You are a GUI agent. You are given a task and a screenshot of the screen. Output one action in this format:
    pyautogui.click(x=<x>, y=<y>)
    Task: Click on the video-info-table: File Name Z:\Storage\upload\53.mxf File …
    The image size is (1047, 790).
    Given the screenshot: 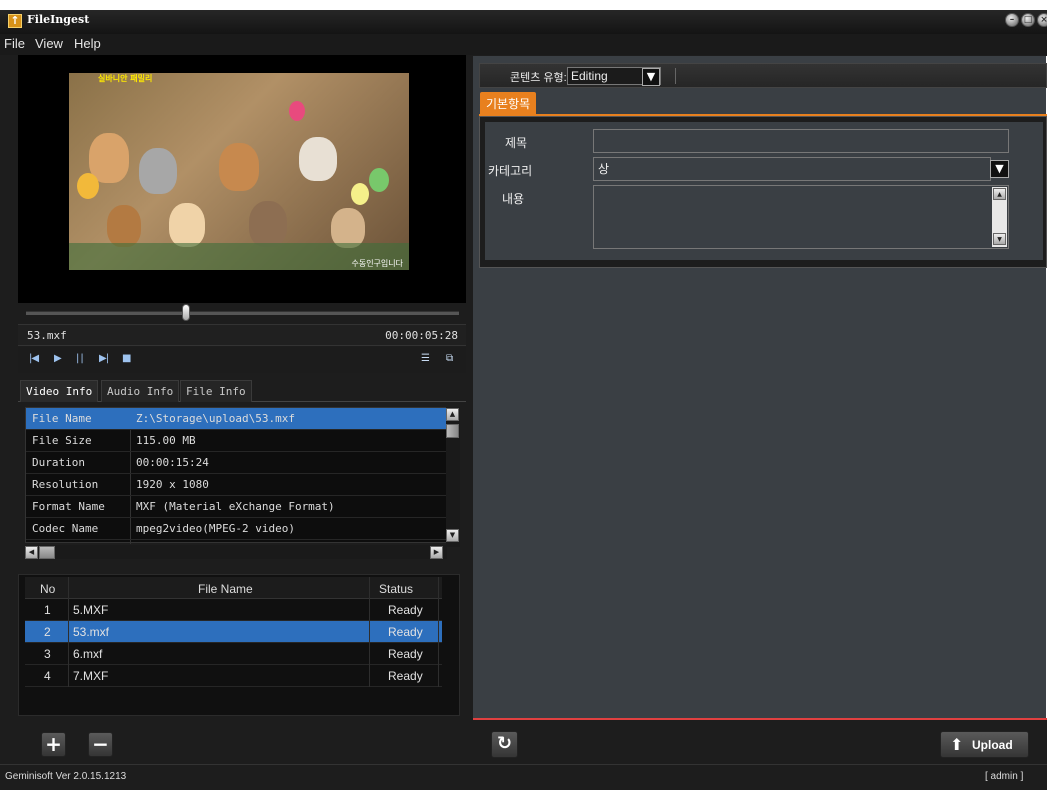 What is the action you would take?
    pyautogui.click(x=236, y=475)
    